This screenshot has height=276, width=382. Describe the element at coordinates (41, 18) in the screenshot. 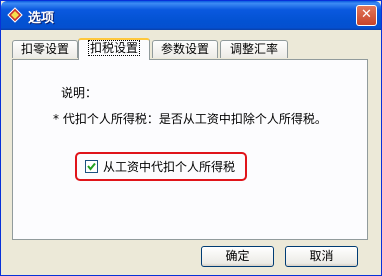

I see `window-title: 选项` at that location.